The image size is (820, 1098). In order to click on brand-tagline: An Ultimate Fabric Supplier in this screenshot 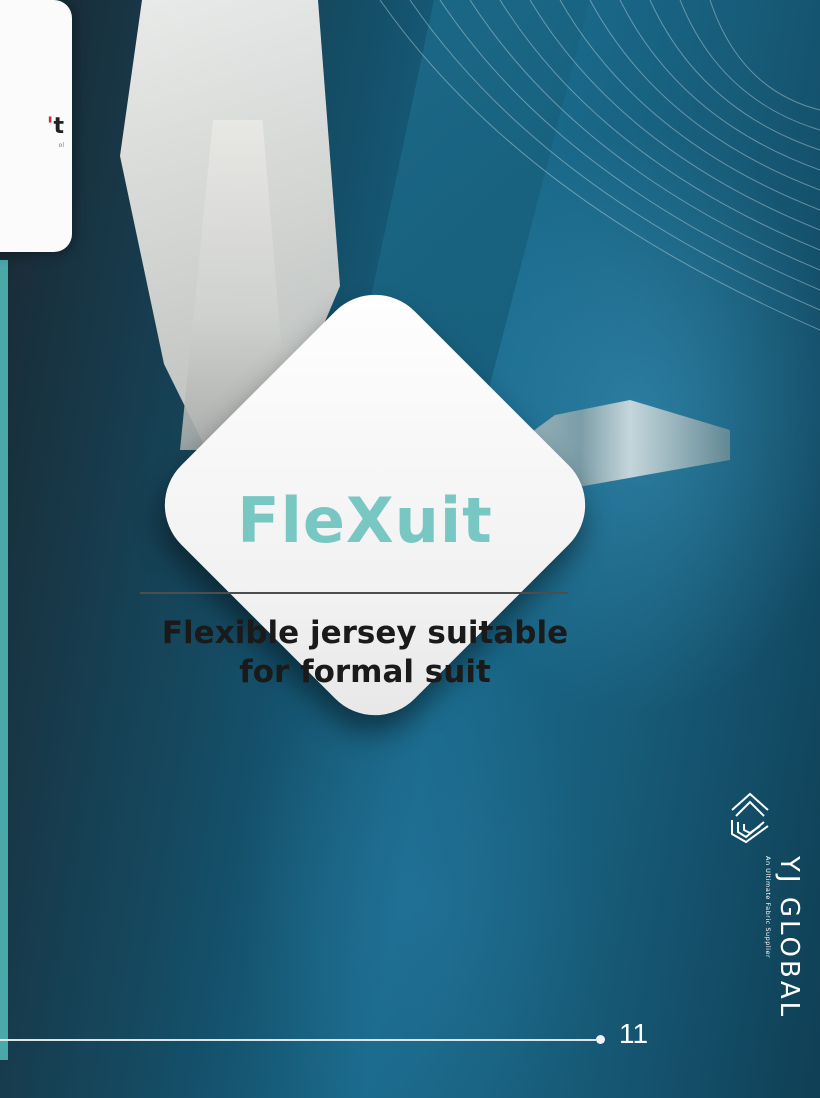, I will do `click(768, 907)`.